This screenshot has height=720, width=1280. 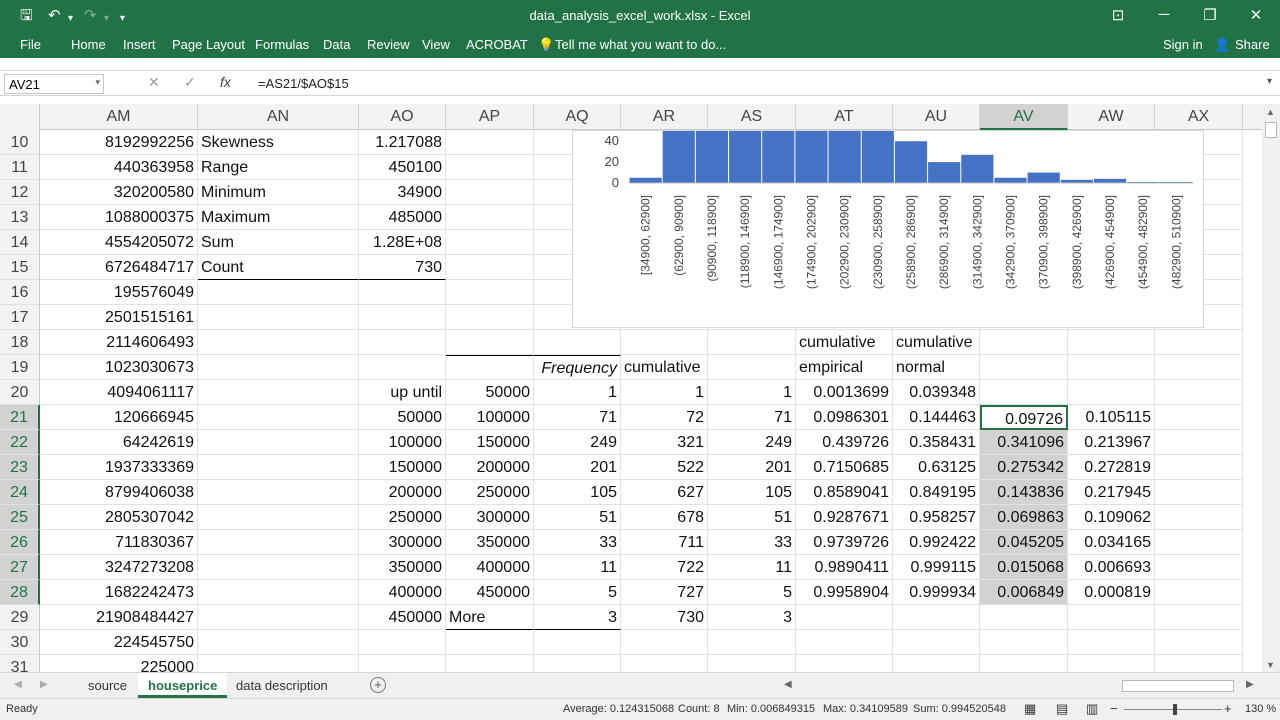 I want to click on cell-an14: Sum, so click(x=278, y=242).